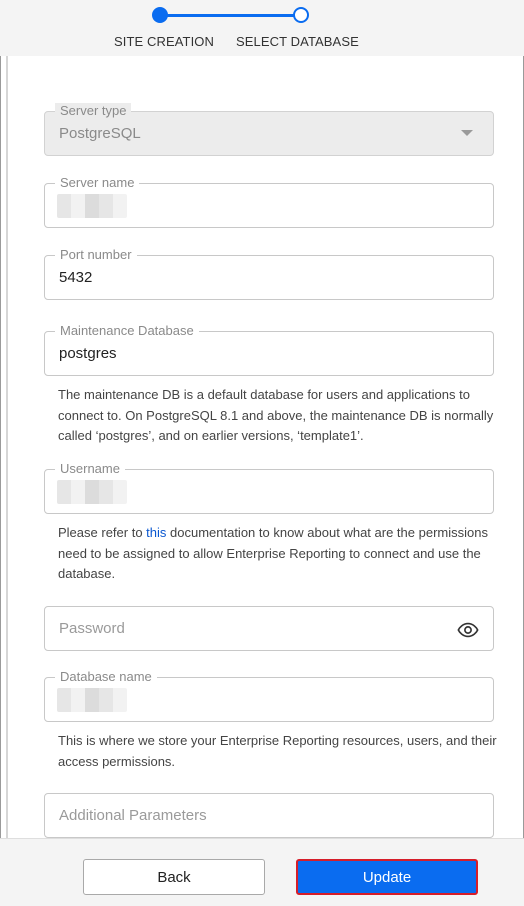 The image size is (524, 906). I want to click on password-field: Password, so click(269, 628).